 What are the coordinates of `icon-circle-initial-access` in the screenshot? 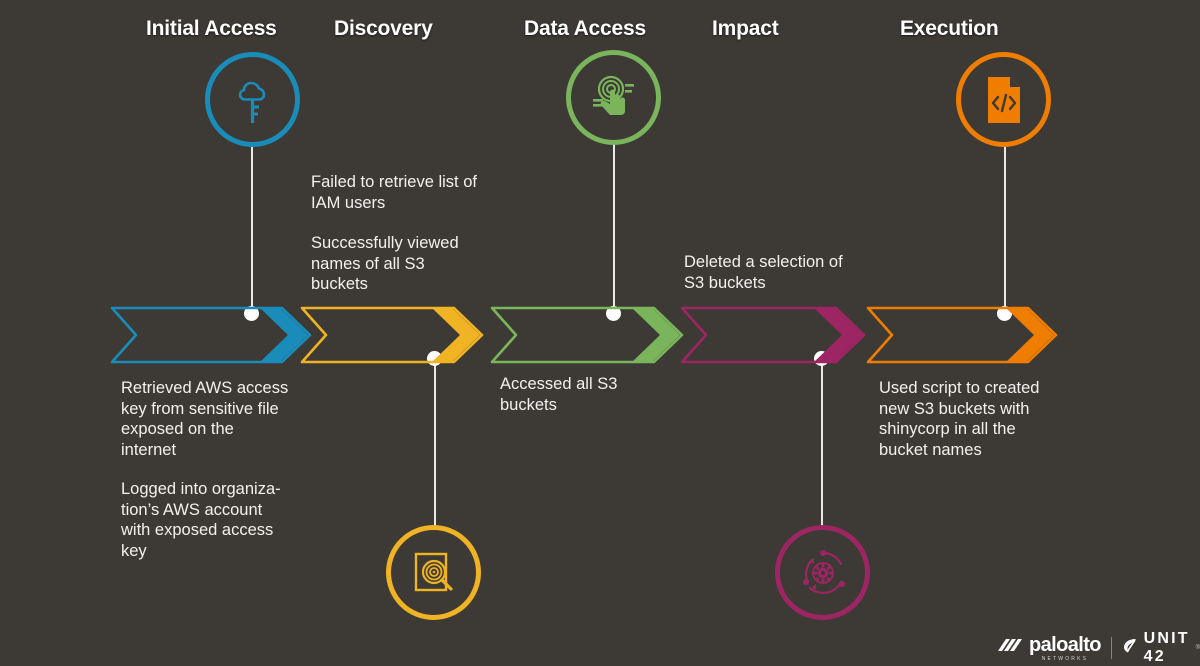 It's located at (252, 99).